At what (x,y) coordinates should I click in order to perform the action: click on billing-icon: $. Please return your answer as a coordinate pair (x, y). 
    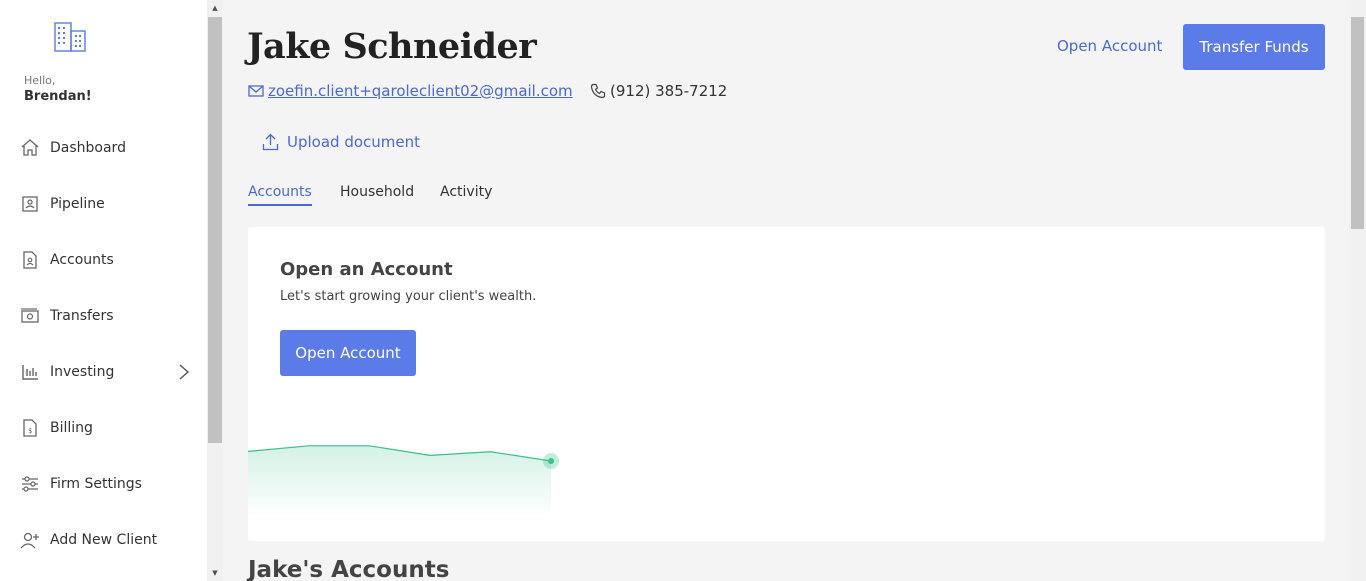
    Looking at the image, I should click on (30, 428).